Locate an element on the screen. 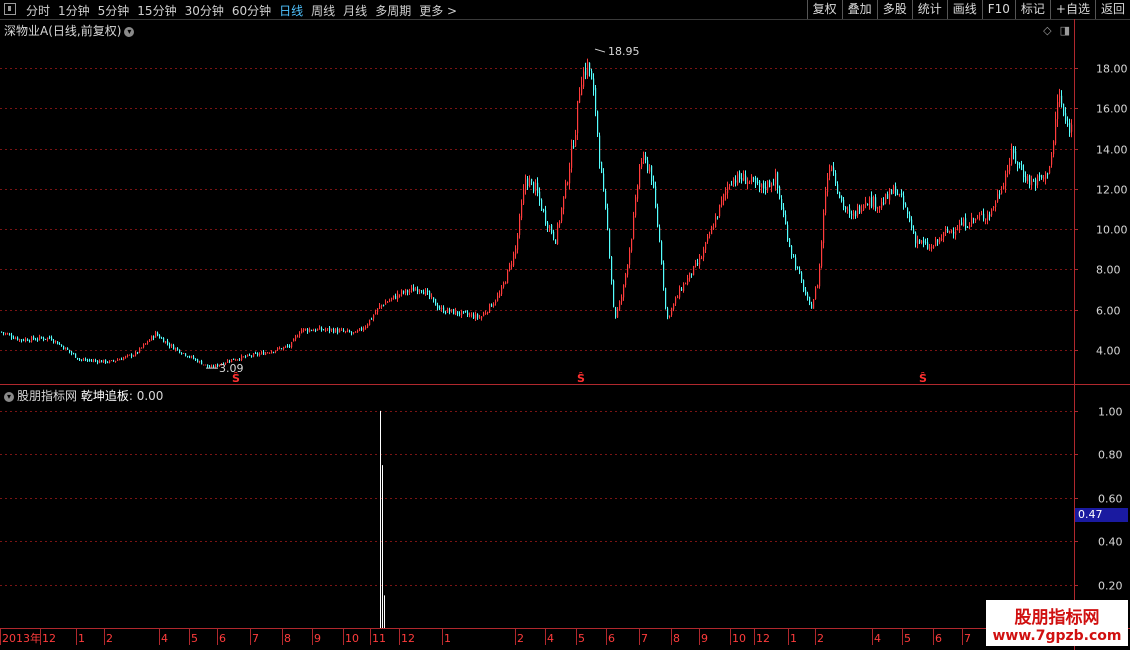 This screenshot has height=650, width=1130. indicator-title: ▾ 股朋指标网 乾坤追板: 0.00 is located at coordinates (83, 395).